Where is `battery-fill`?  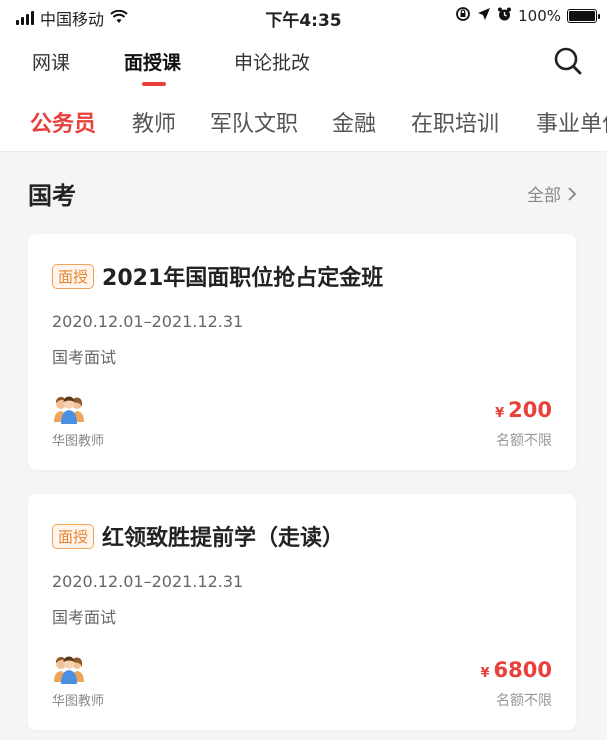
battery-fill is located at coordinates (582, 16).